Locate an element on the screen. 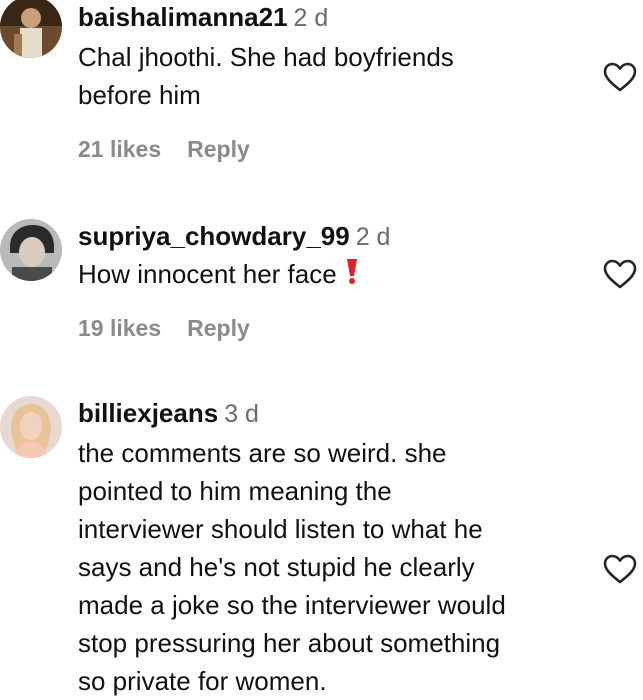  comment-line: Chal jhoothi. She had boyfriends is located at coordinates (266, 57).